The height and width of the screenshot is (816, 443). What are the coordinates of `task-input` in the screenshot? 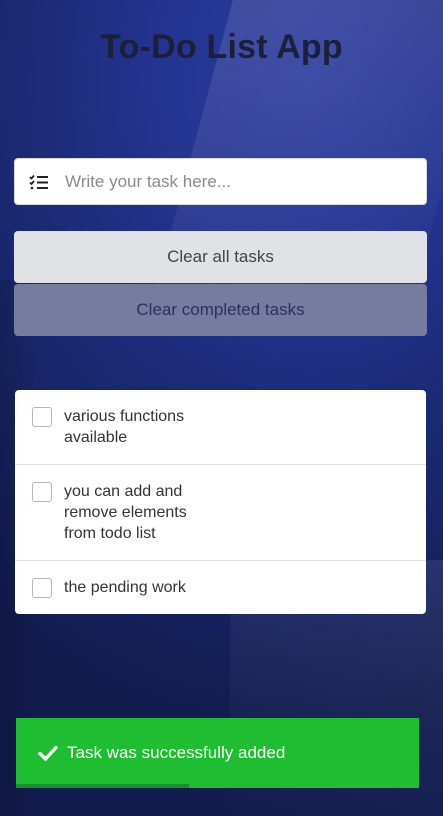 It's located at (244, 181).